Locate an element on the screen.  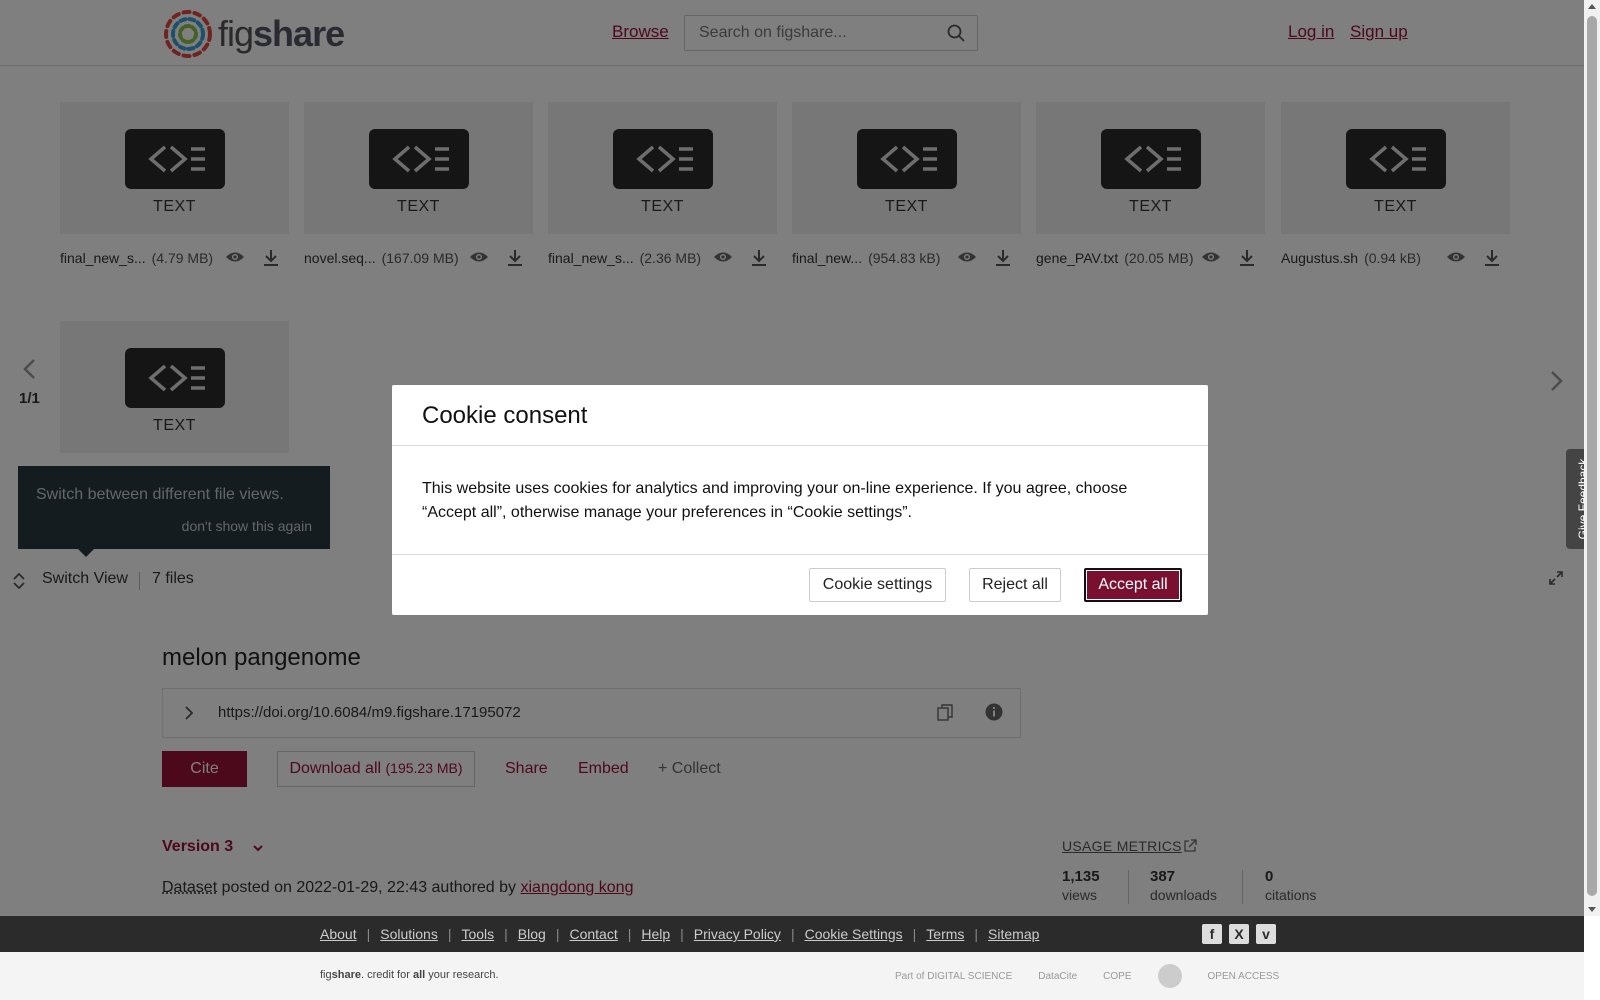
footer-link-cookie-settings: Cookie Settings is located at coordinates (854, 934).